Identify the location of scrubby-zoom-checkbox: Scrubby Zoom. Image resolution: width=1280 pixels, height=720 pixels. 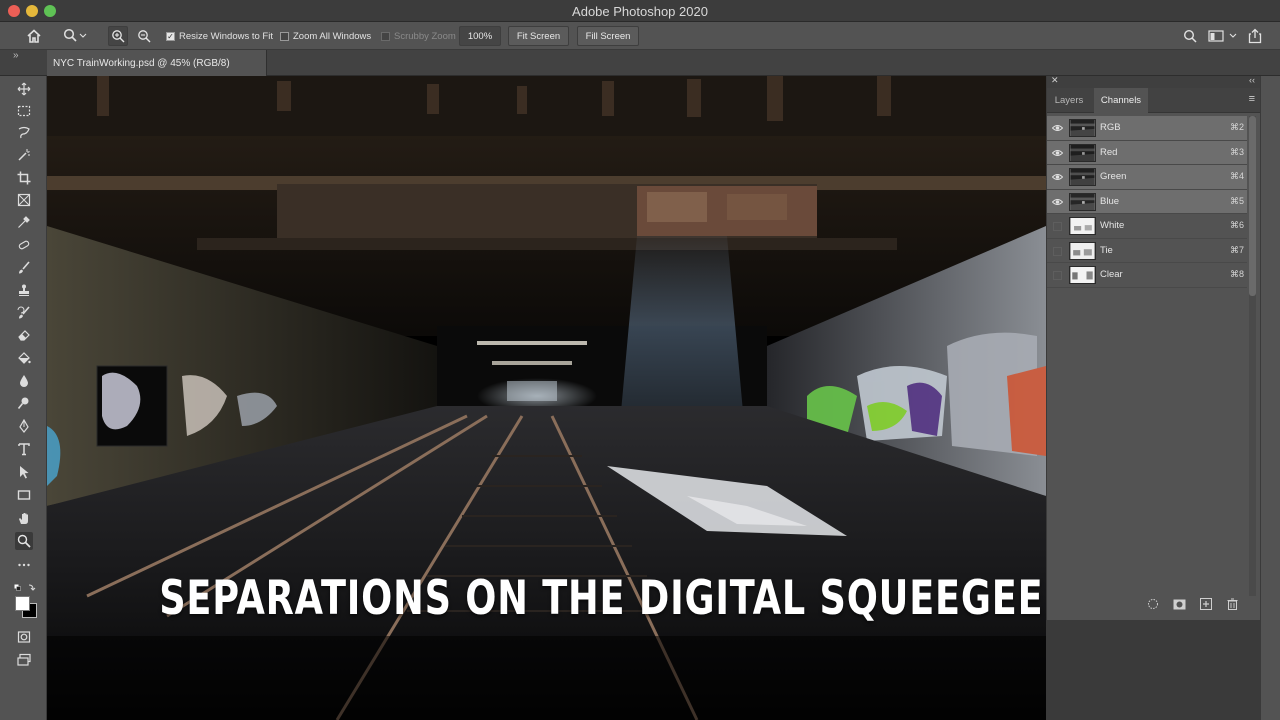
(418, 36).